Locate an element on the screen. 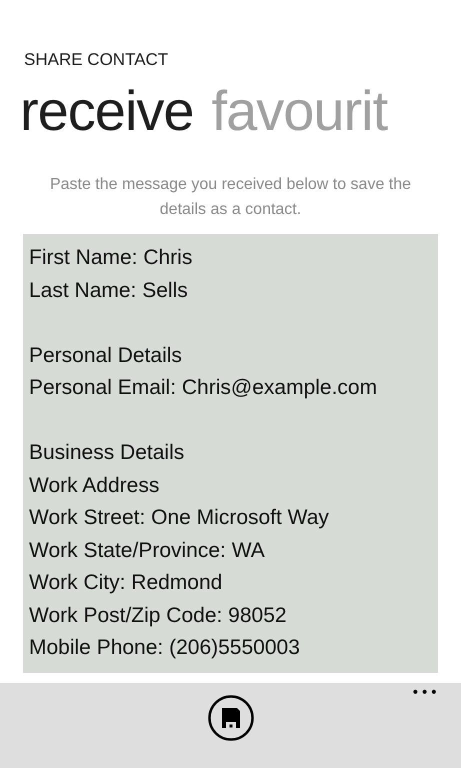  instruction-text: Paste the message you received below to save the details as a contact. is located at coordinates (230, 197).